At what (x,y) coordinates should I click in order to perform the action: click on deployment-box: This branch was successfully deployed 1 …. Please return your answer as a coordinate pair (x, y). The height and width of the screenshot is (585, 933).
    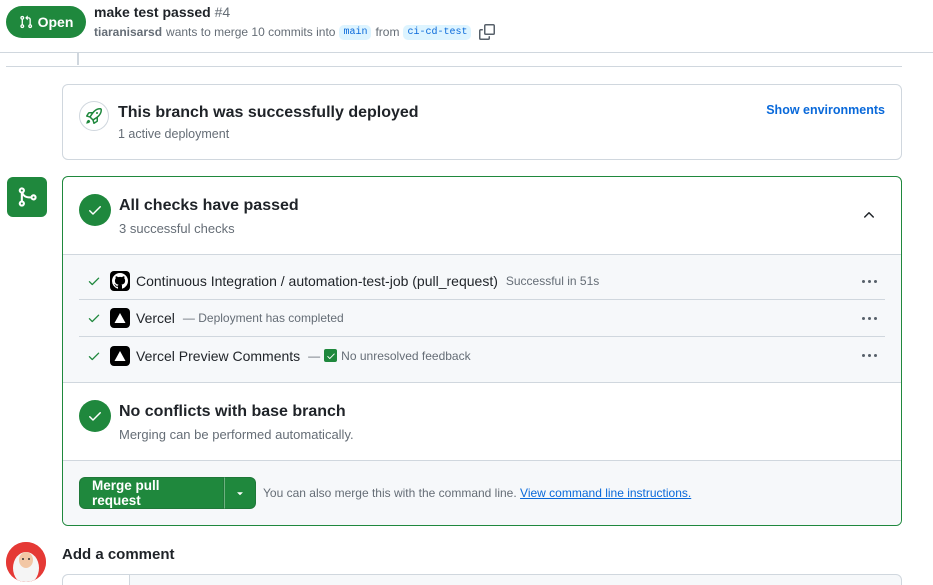
    Looking at the image, I should click on (482, 122).